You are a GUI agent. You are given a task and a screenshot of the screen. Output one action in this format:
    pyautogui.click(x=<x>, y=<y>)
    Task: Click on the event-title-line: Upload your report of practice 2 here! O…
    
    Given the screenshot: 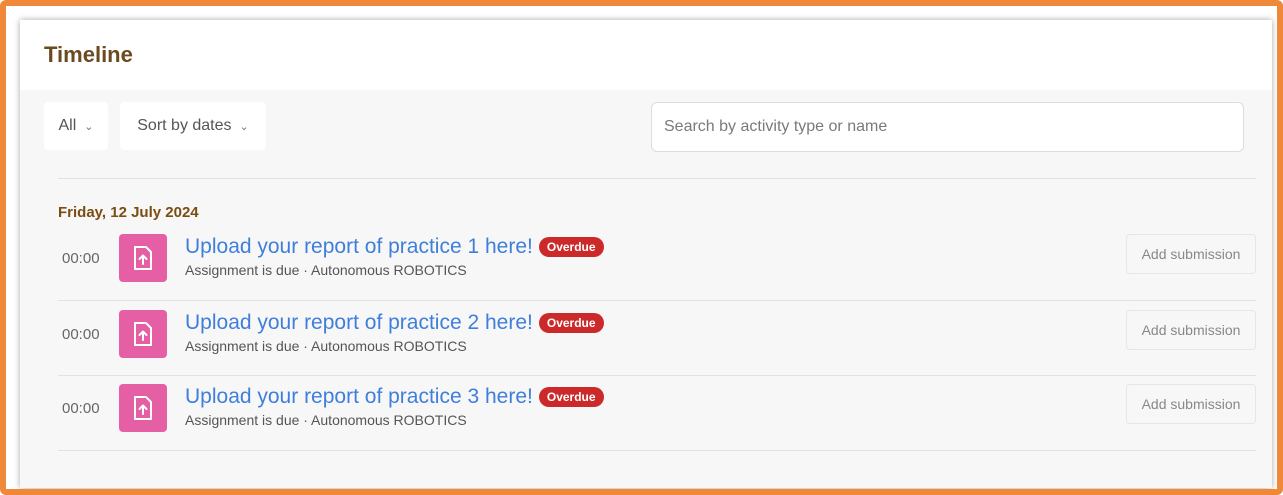 What is the action you would take?
    pyautogui.click(x=394, y=323)
    